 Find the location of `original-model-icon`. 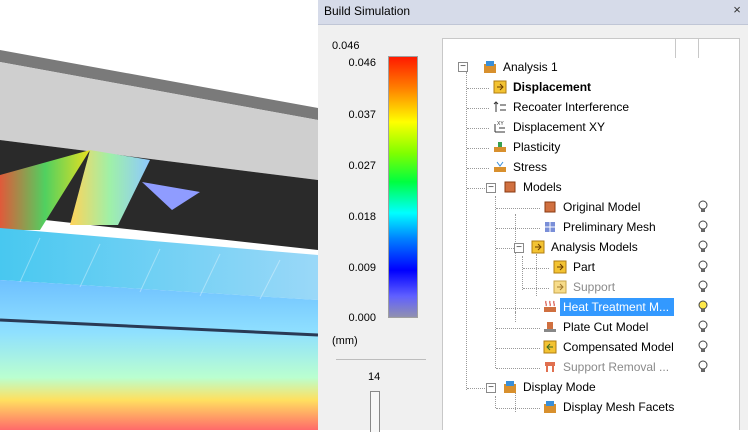

original-model-icon is located at coordinates (550, 207).